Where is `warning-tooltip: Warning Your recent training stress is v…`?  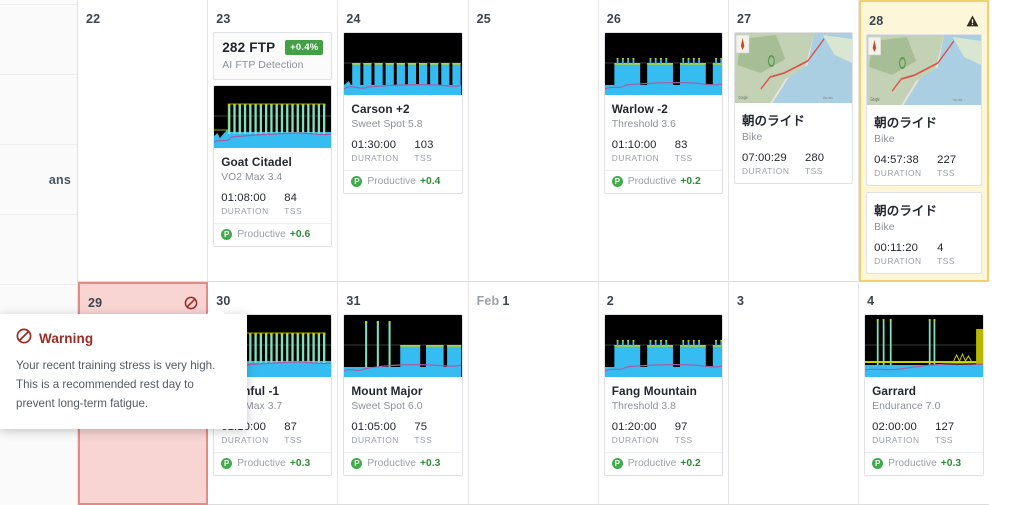
warning-tooltip: Warning Your recent training stress is v… is located at coordinates (123, 367).